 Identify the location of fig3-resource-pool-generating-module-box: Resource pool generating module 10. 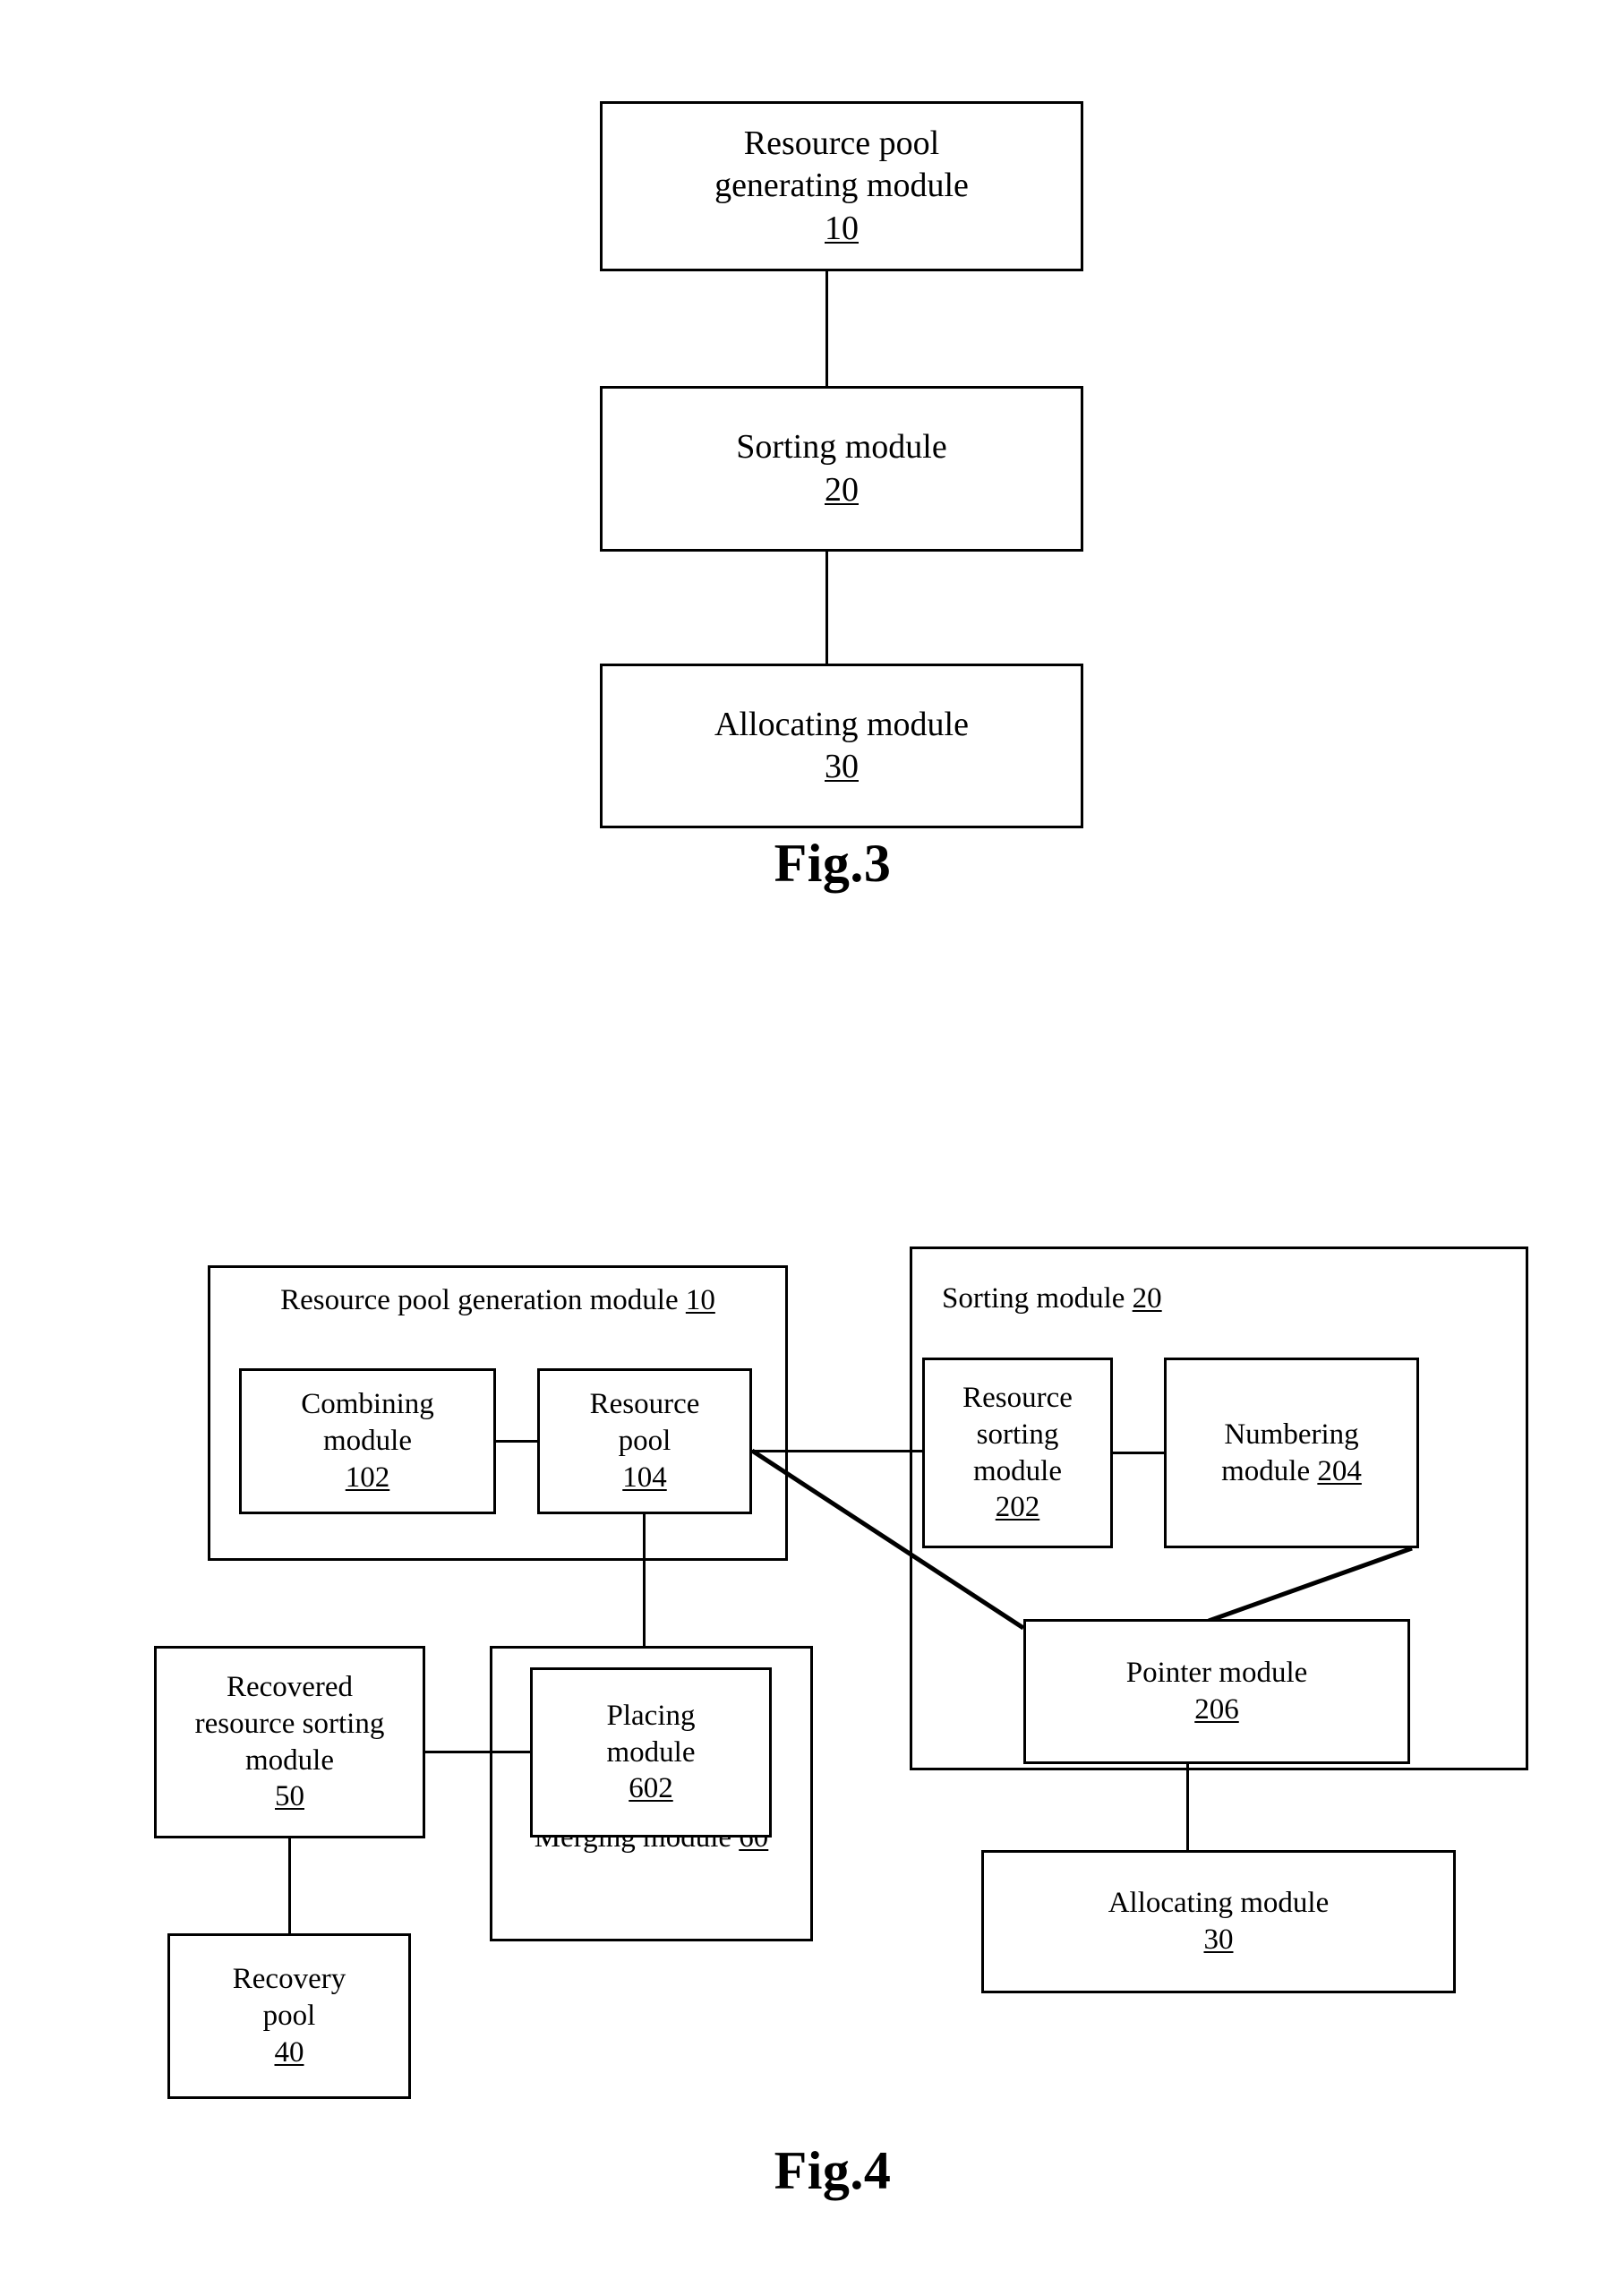
(841, 186).